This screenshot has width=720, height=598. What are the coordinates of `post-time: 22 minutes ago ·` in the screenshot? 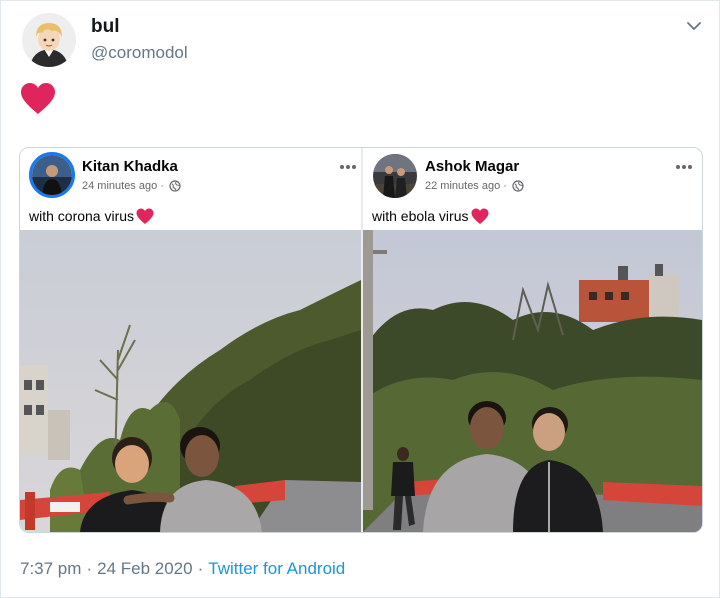 It's located at (474, 187).